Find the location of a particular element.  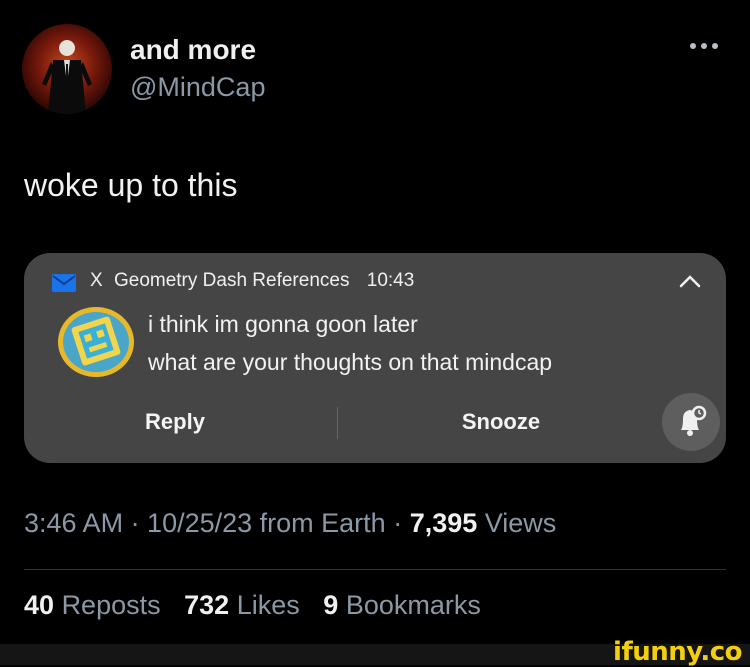

more-options-icon is located at coordinates (708, 46).